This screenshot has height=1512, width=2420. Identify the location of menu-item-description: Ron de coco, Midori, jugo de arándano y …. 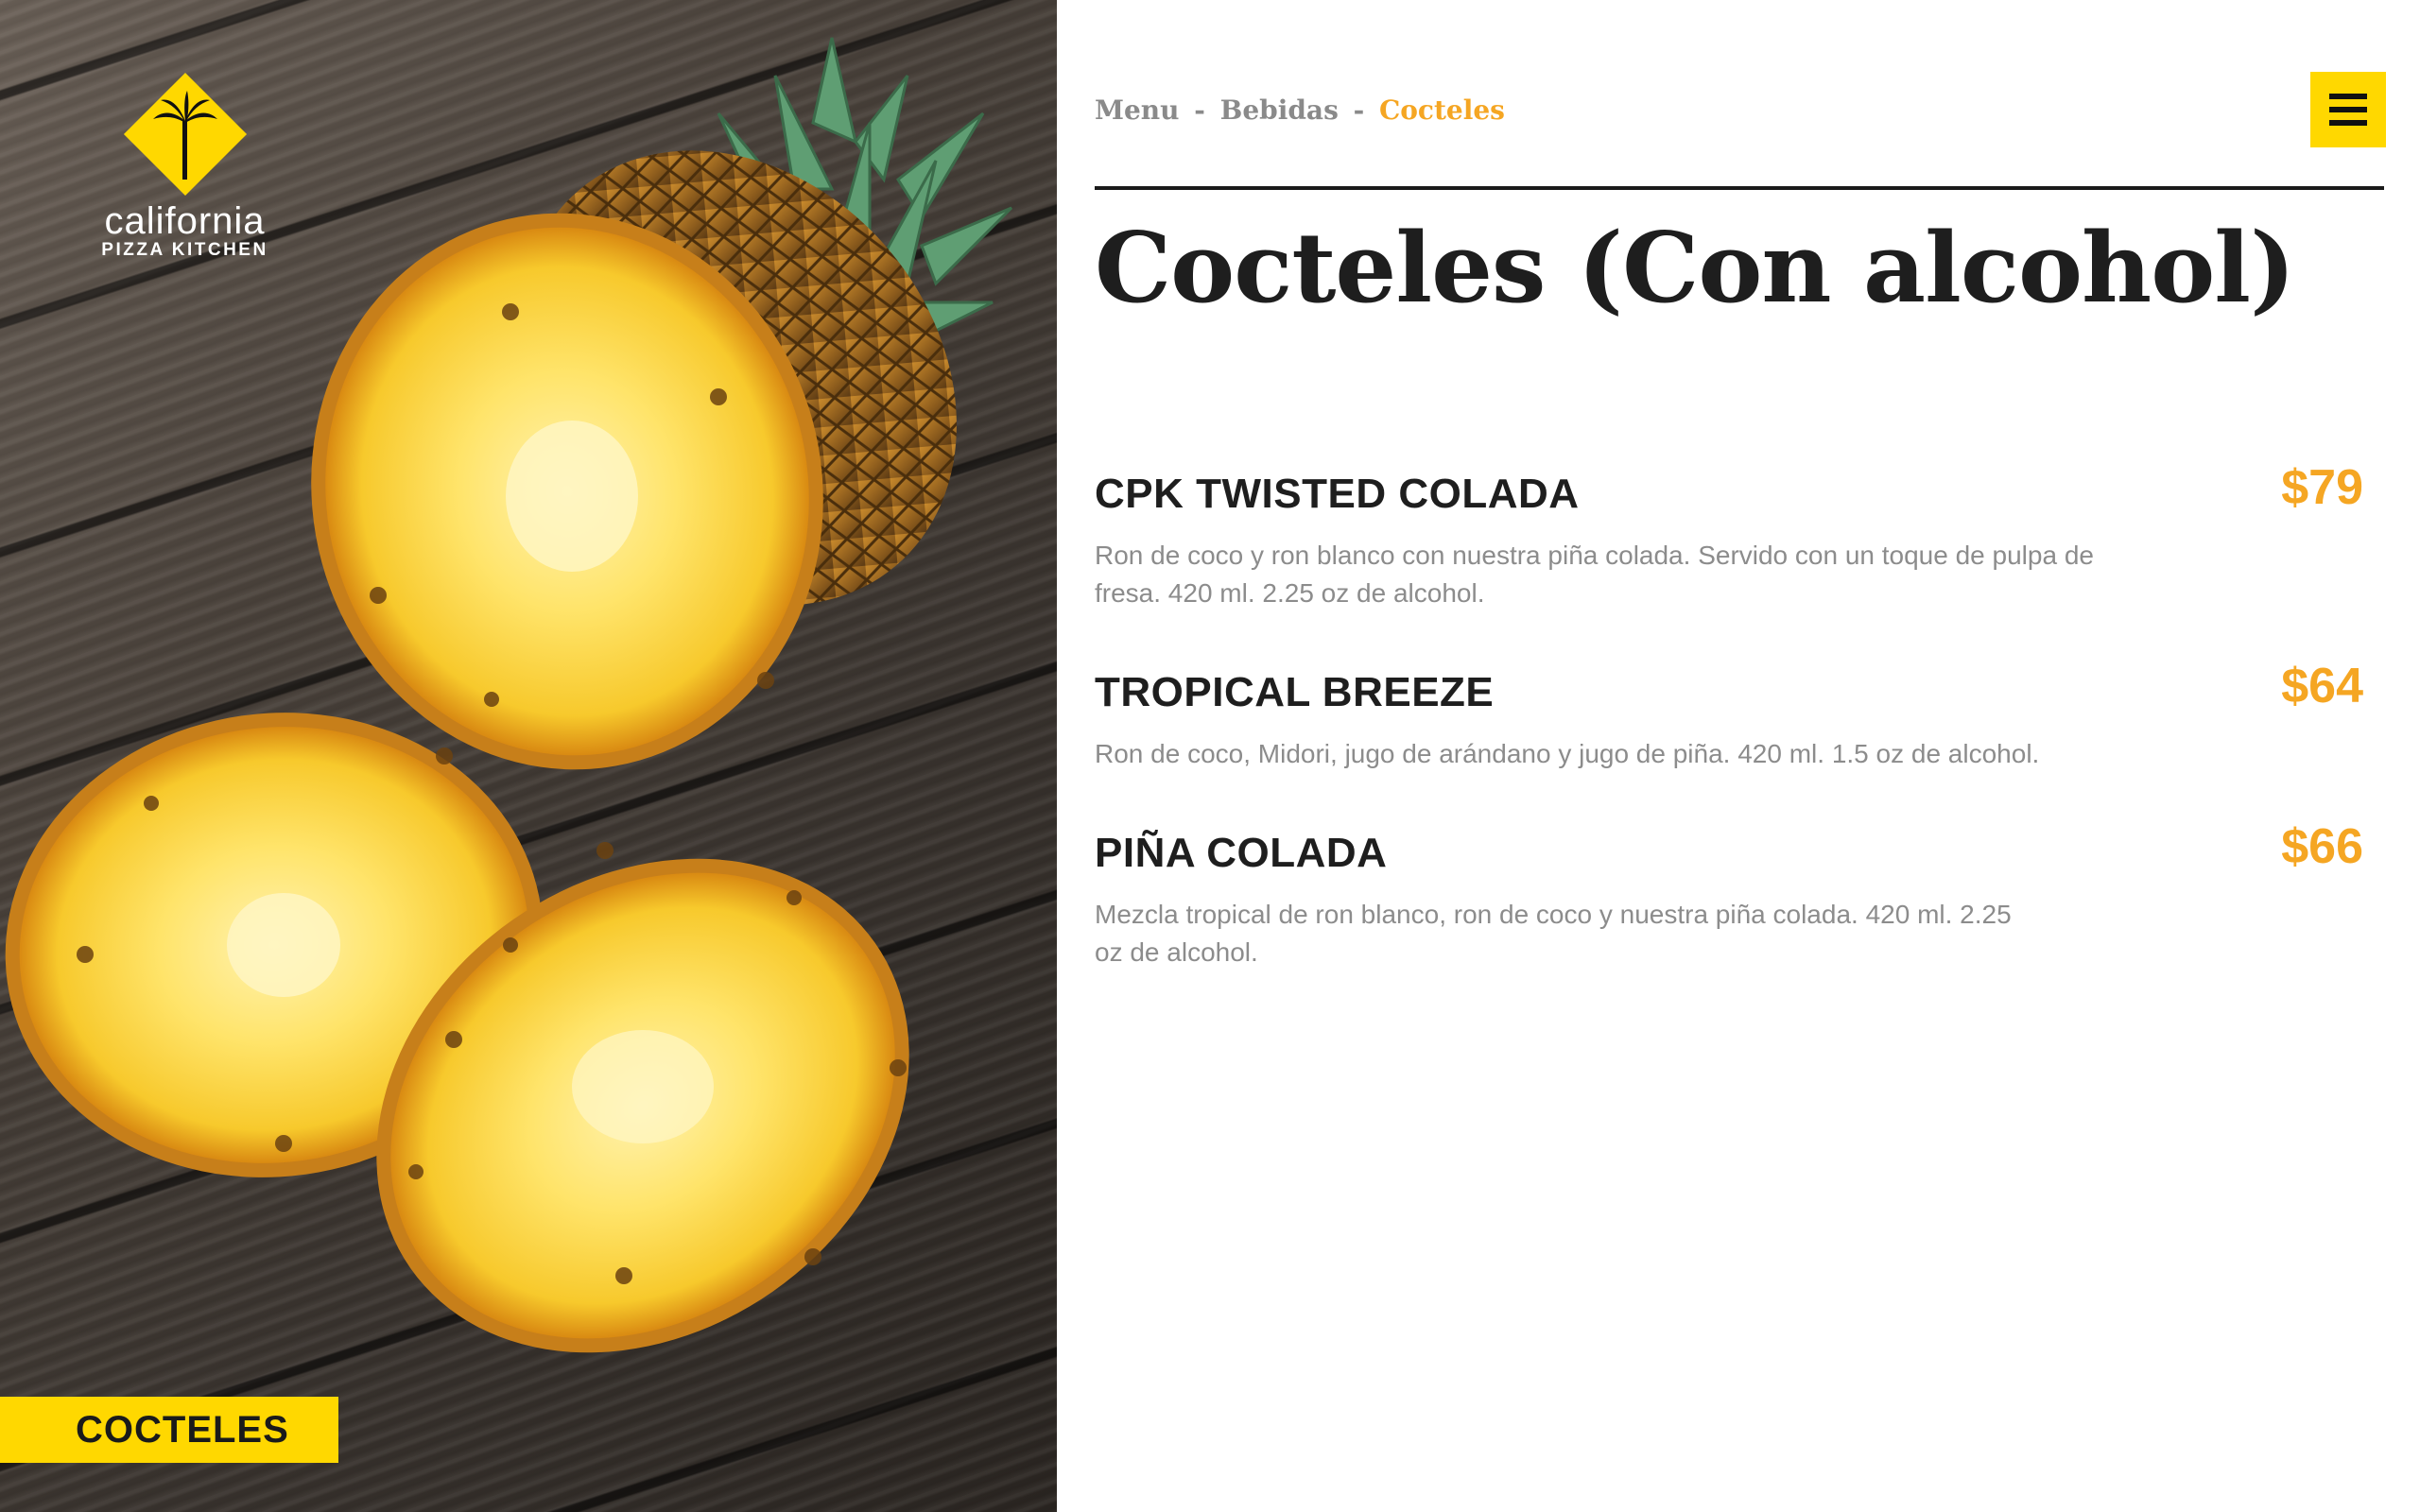
(1567, 753).